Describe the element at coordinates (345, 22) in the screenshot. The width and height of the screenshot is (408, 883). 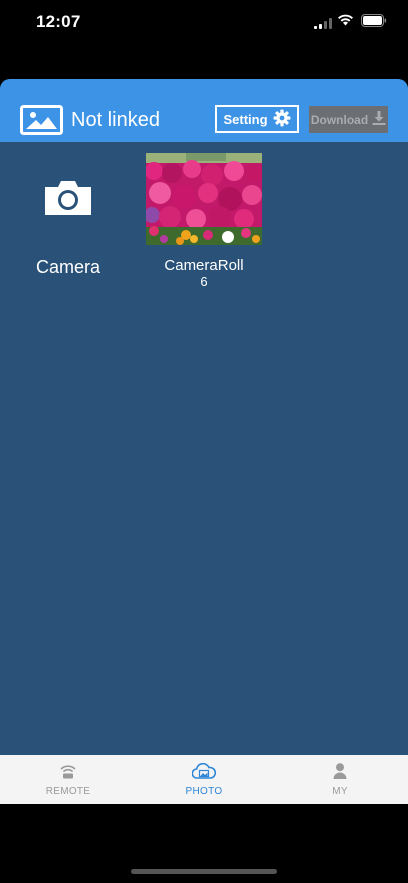
I see `wifi-icon` at that location.